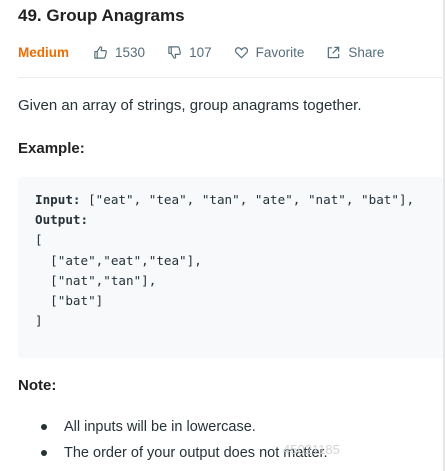 This screenshot has width=445, height=471. Describe the element at coordinates (58, 199) in the screenshot. I see `input-label: Input:` at that location.